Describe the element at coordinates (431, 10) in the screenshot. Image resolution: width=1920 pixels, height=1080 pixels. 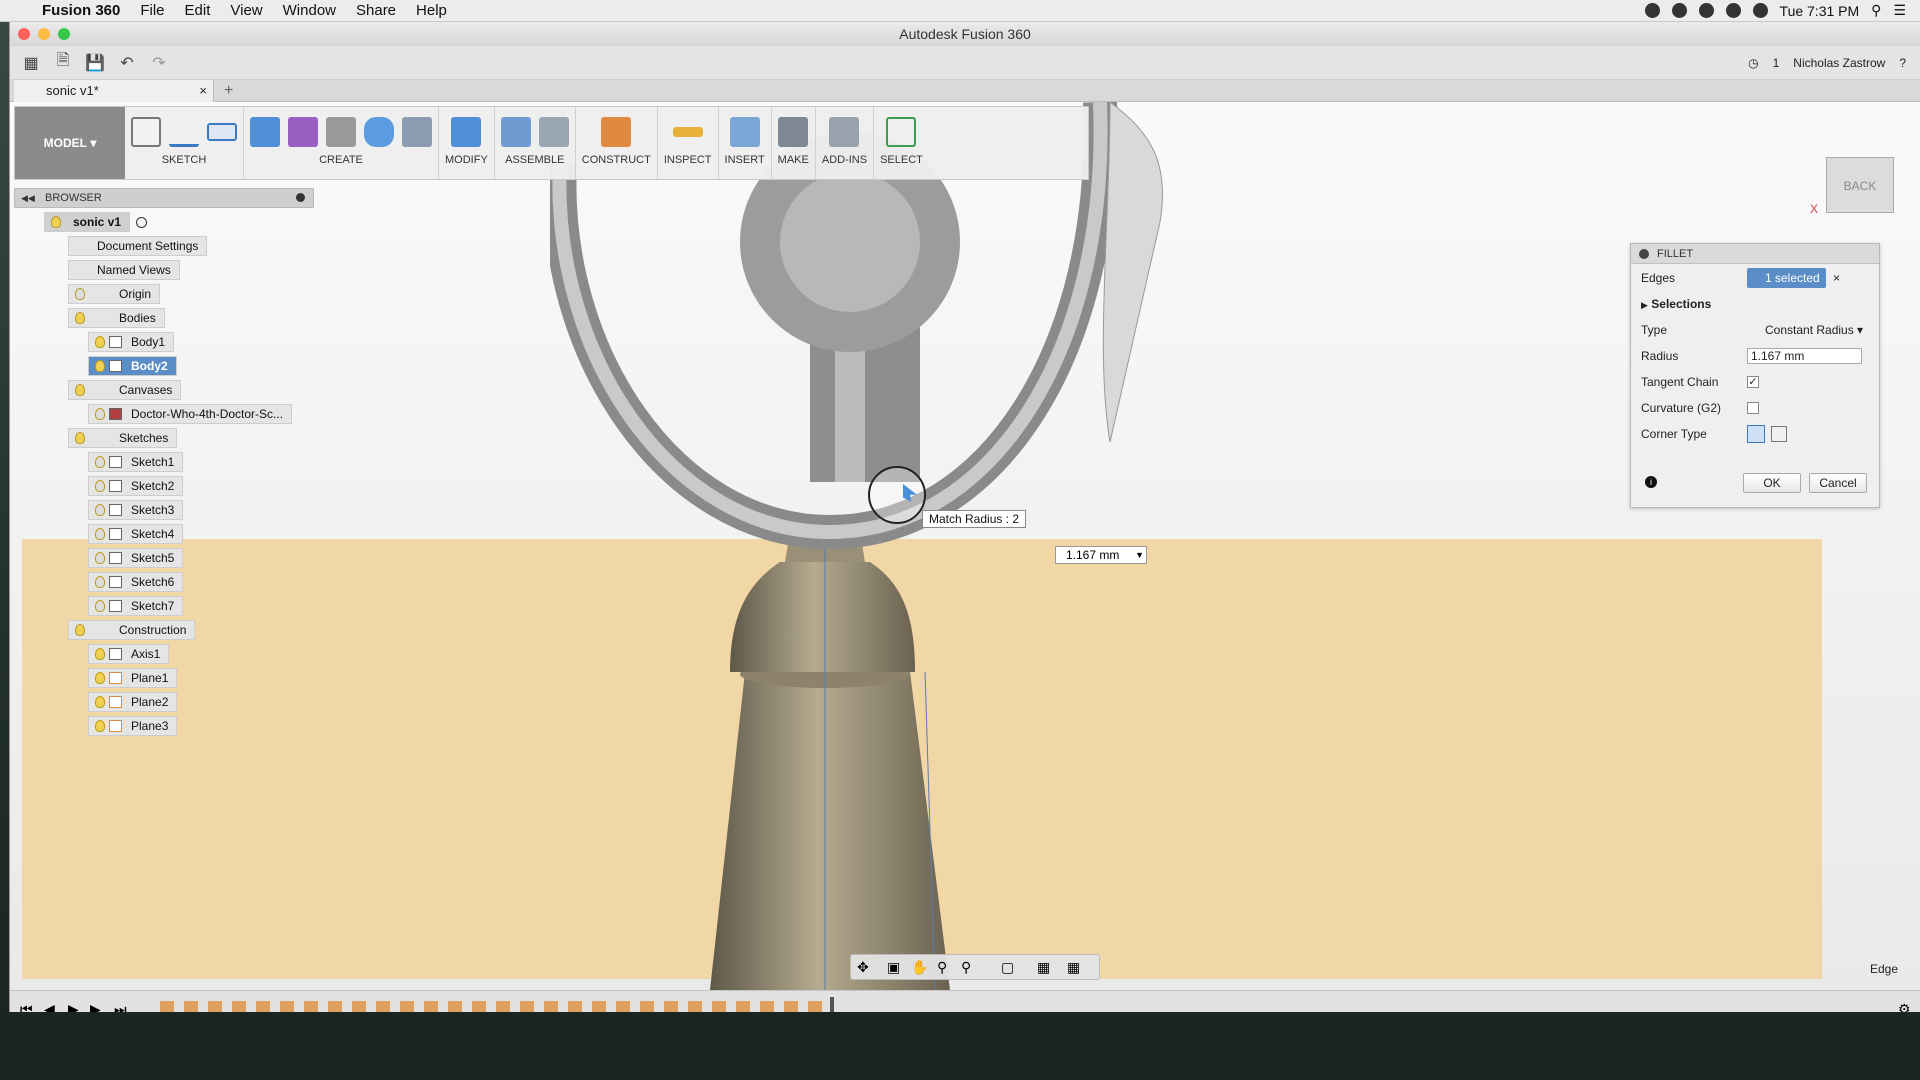
I see `menu-help: Help` at that location.